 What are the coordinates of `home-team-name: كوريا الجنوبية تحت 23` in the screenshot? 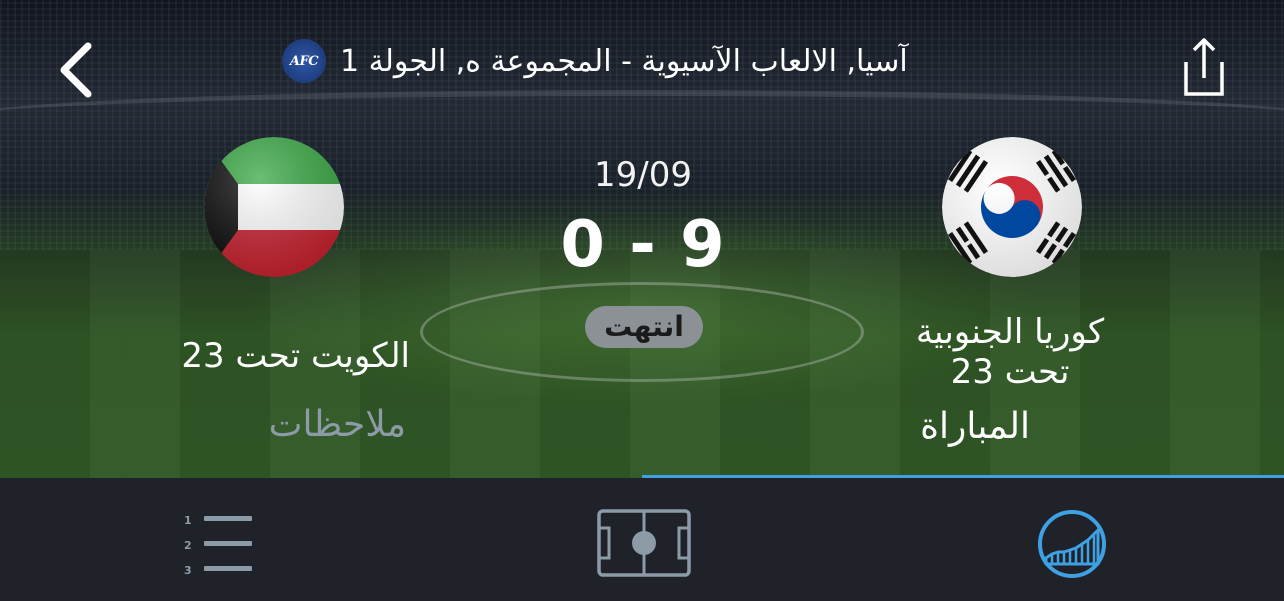 It's located at (1010, 352).